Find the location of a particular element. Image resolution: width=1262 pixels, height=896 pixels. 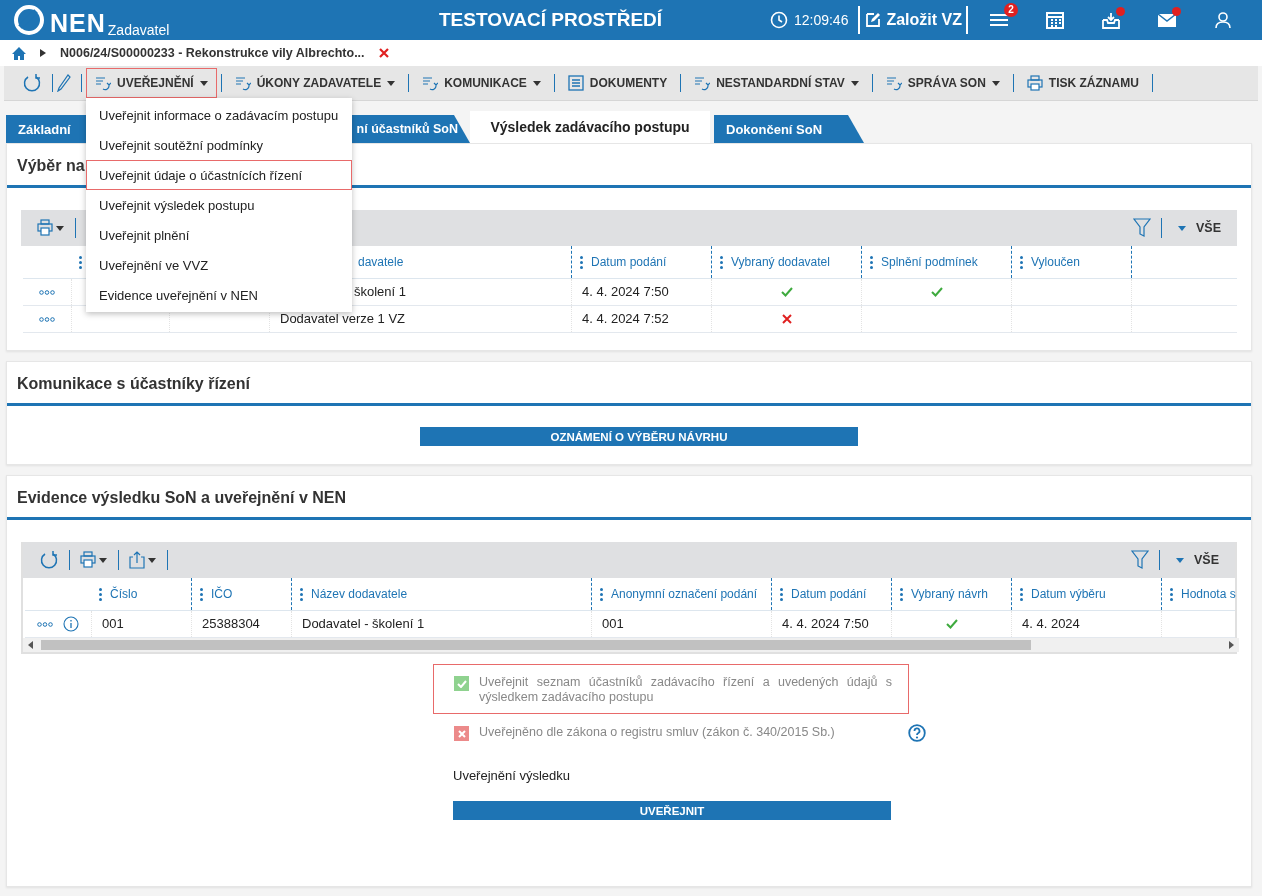

table-cell: Dodavatel - školení 1 is located at coordinates (363, 624).